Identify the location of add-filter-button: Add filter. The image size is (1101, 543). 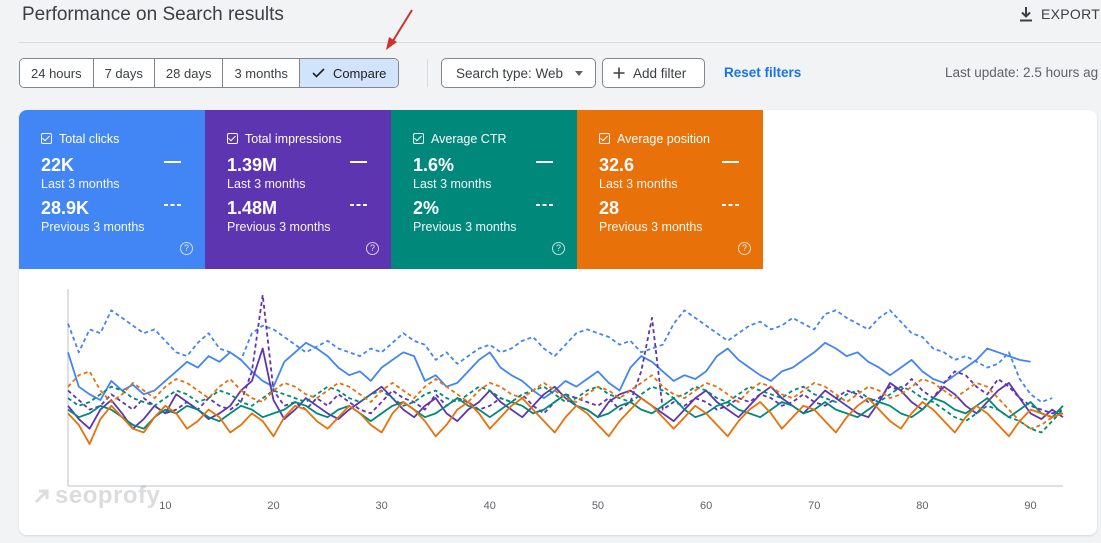
(653, 73).